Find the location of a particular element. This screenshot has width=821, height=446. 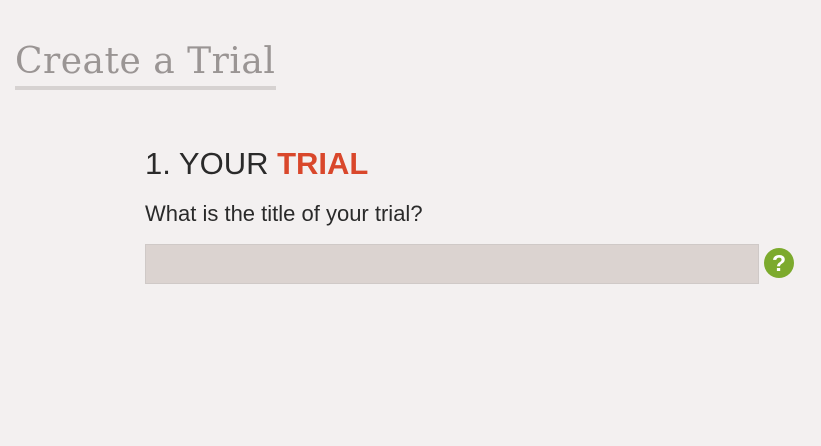

help-glyph: ? is located at coordinates (779, 263).